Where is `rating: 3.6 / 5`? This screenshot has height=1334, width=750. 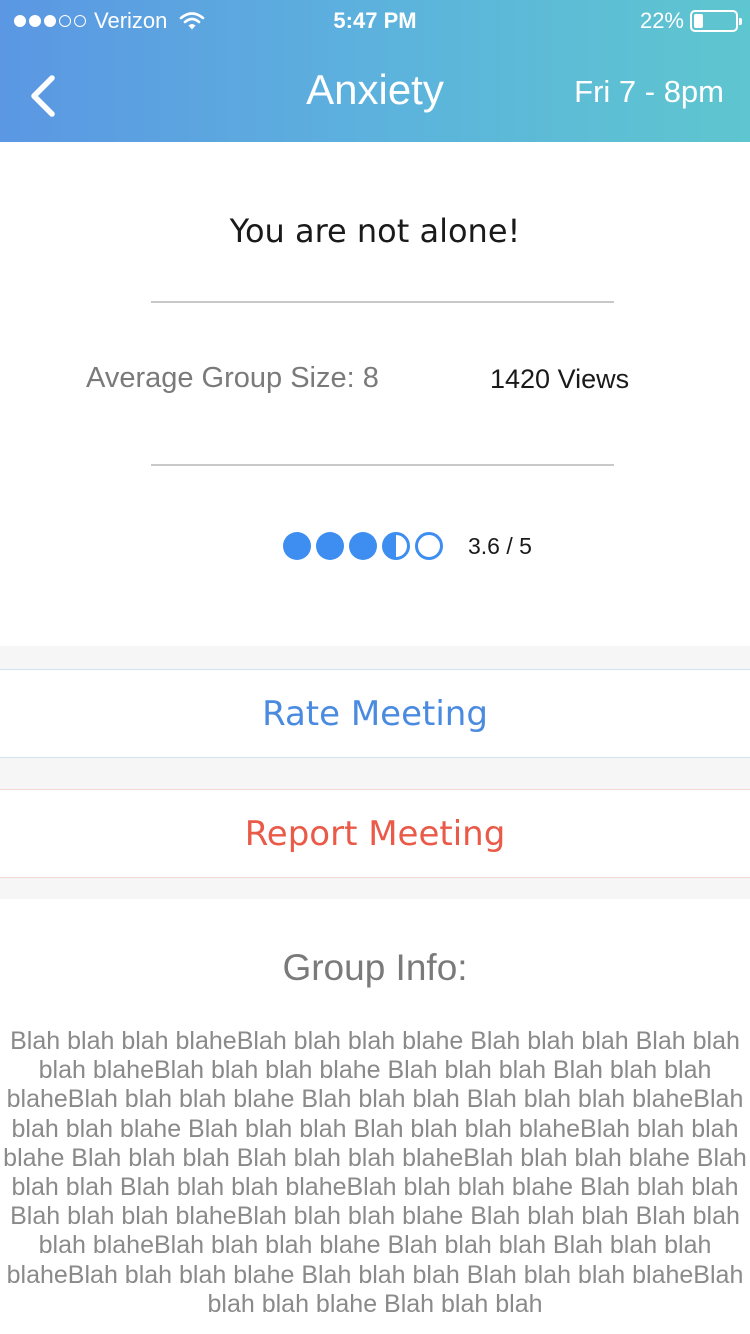
rating: 3.6 / 5 is located at coordinates (407, 546).